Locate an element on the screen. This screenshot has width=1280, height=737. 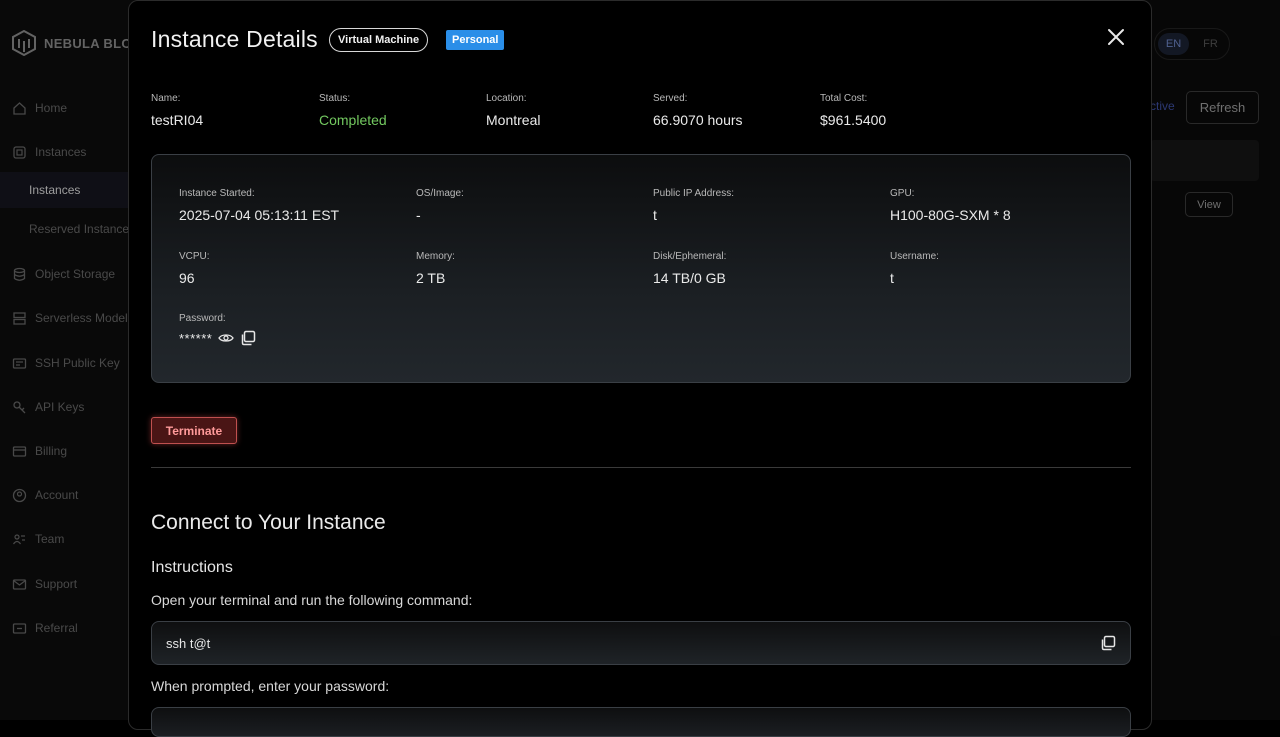
disk-field: Disk/Ephemeral: 14 TB/0 GB is located at coordinates (689, 268).